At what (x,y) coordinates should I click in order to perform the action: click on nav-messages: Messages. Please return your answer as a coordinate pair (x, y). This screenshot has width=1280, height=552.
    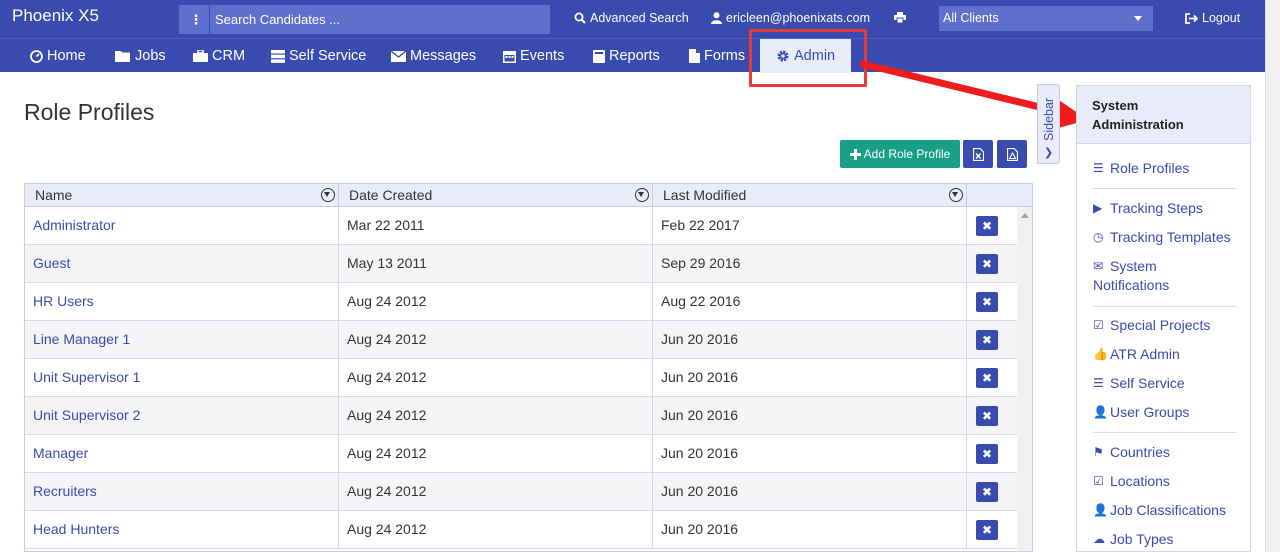
    Looking at the image, I should click on (433, 56).